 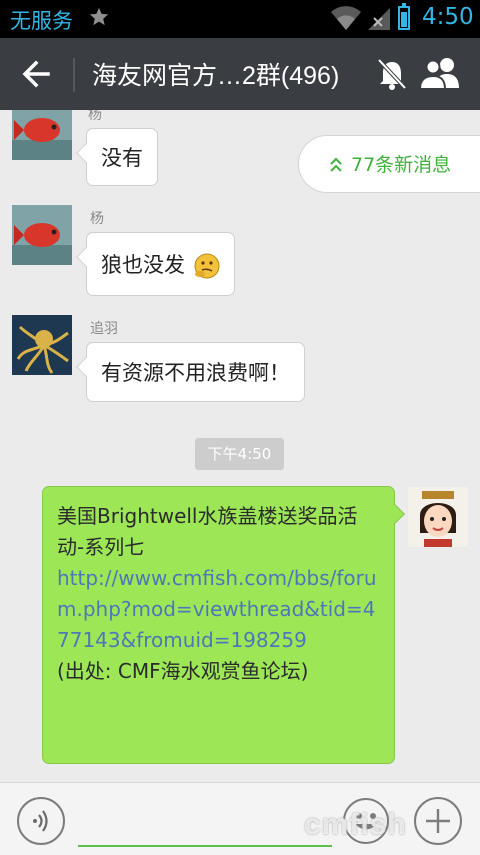 What do you see at coordinates (346, 18) in the screenshot?
I see `wifi-icon` at bounding box center [346, 18].